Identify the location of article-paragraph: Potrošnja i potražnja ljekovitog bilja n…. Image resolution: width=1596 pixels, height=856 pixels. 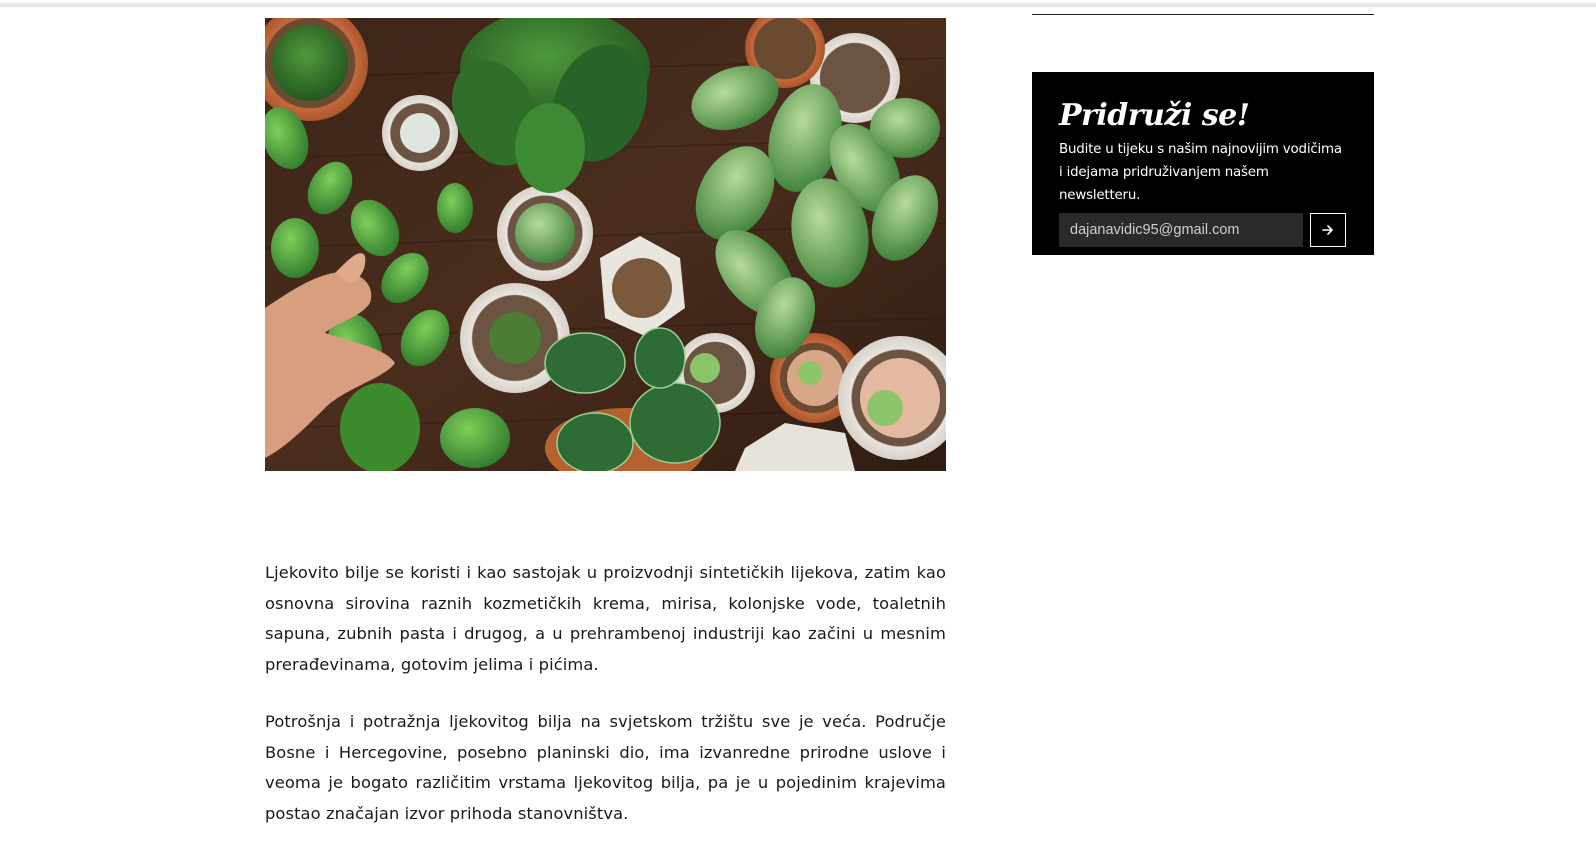
(605, 767).